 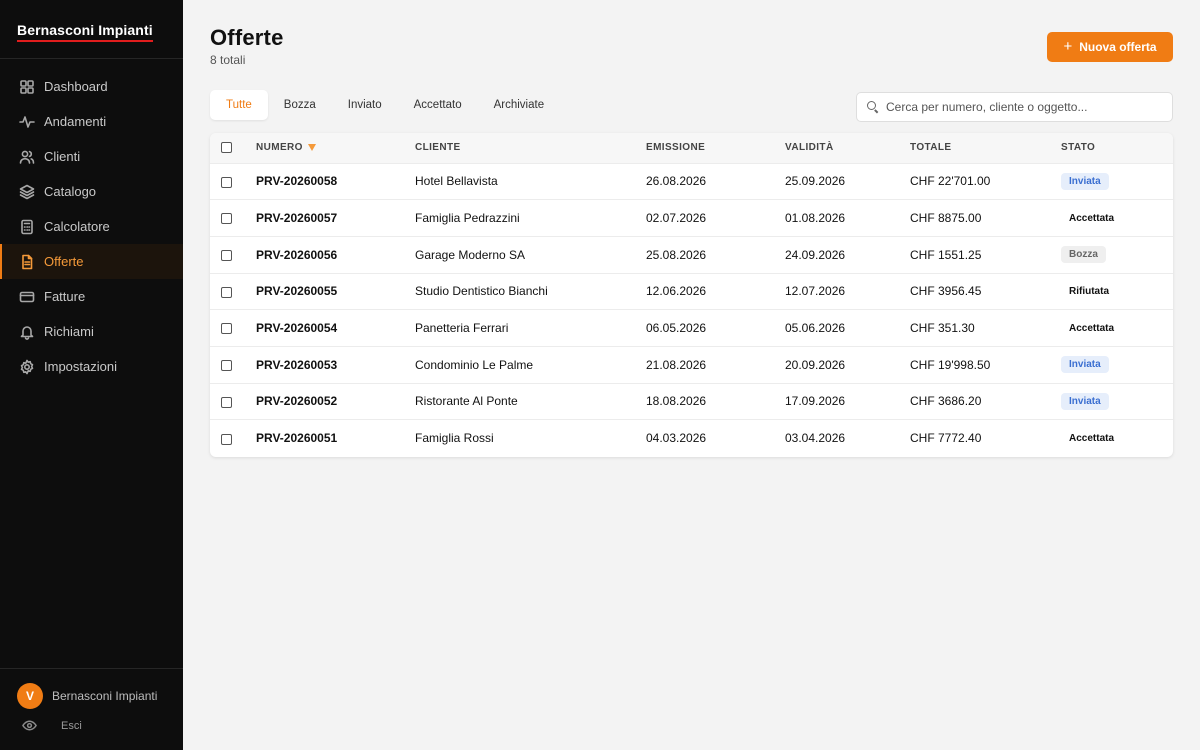 I want to click on offer-number: PRV-20260055, so click(x=335, y=291).